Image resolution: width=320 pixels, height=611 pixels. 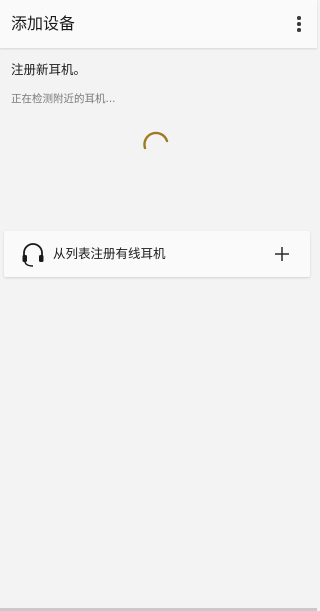 What do you see at coordinates (33, 255) in the screenshot?
I see `headset-icon` at bounding box center [33, 255].